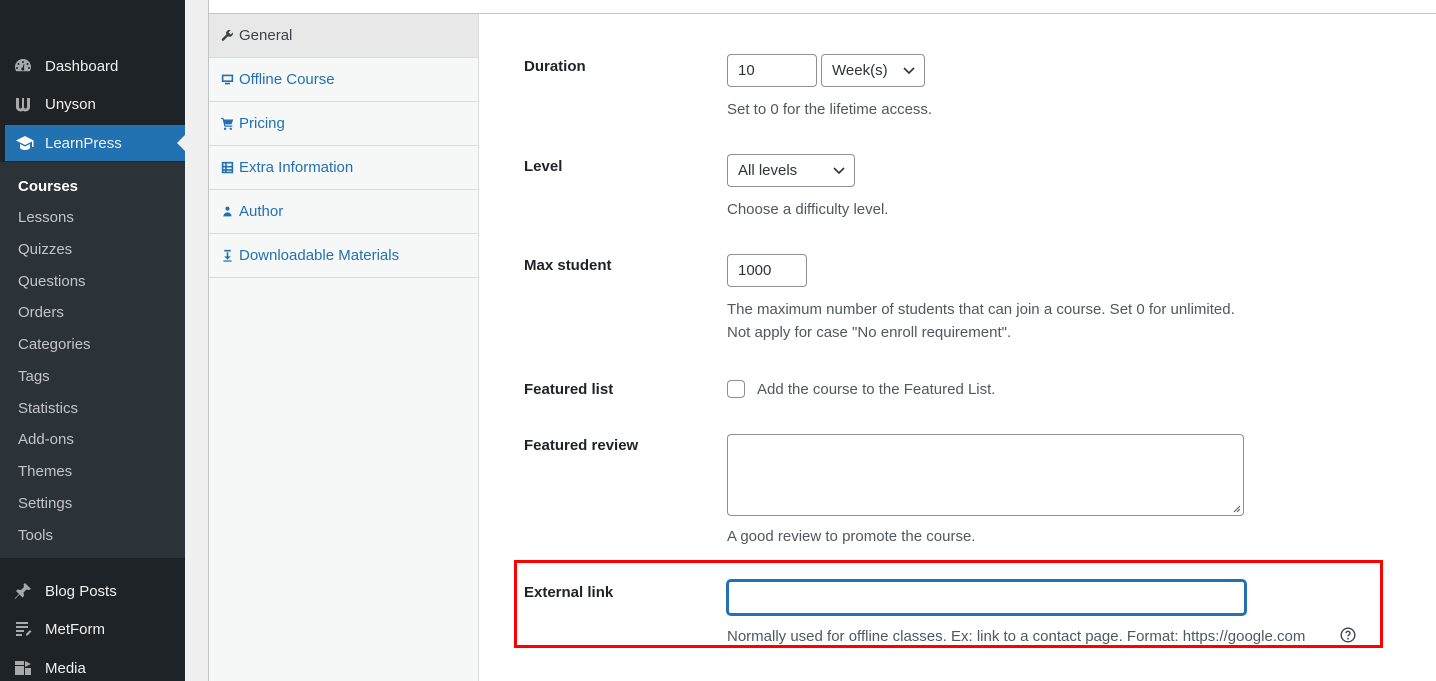 The width and height of the screenshot is (1436, 681). Describe the element at coordinates (230, 211) in the screenshot. I see `users-icon` at that location.